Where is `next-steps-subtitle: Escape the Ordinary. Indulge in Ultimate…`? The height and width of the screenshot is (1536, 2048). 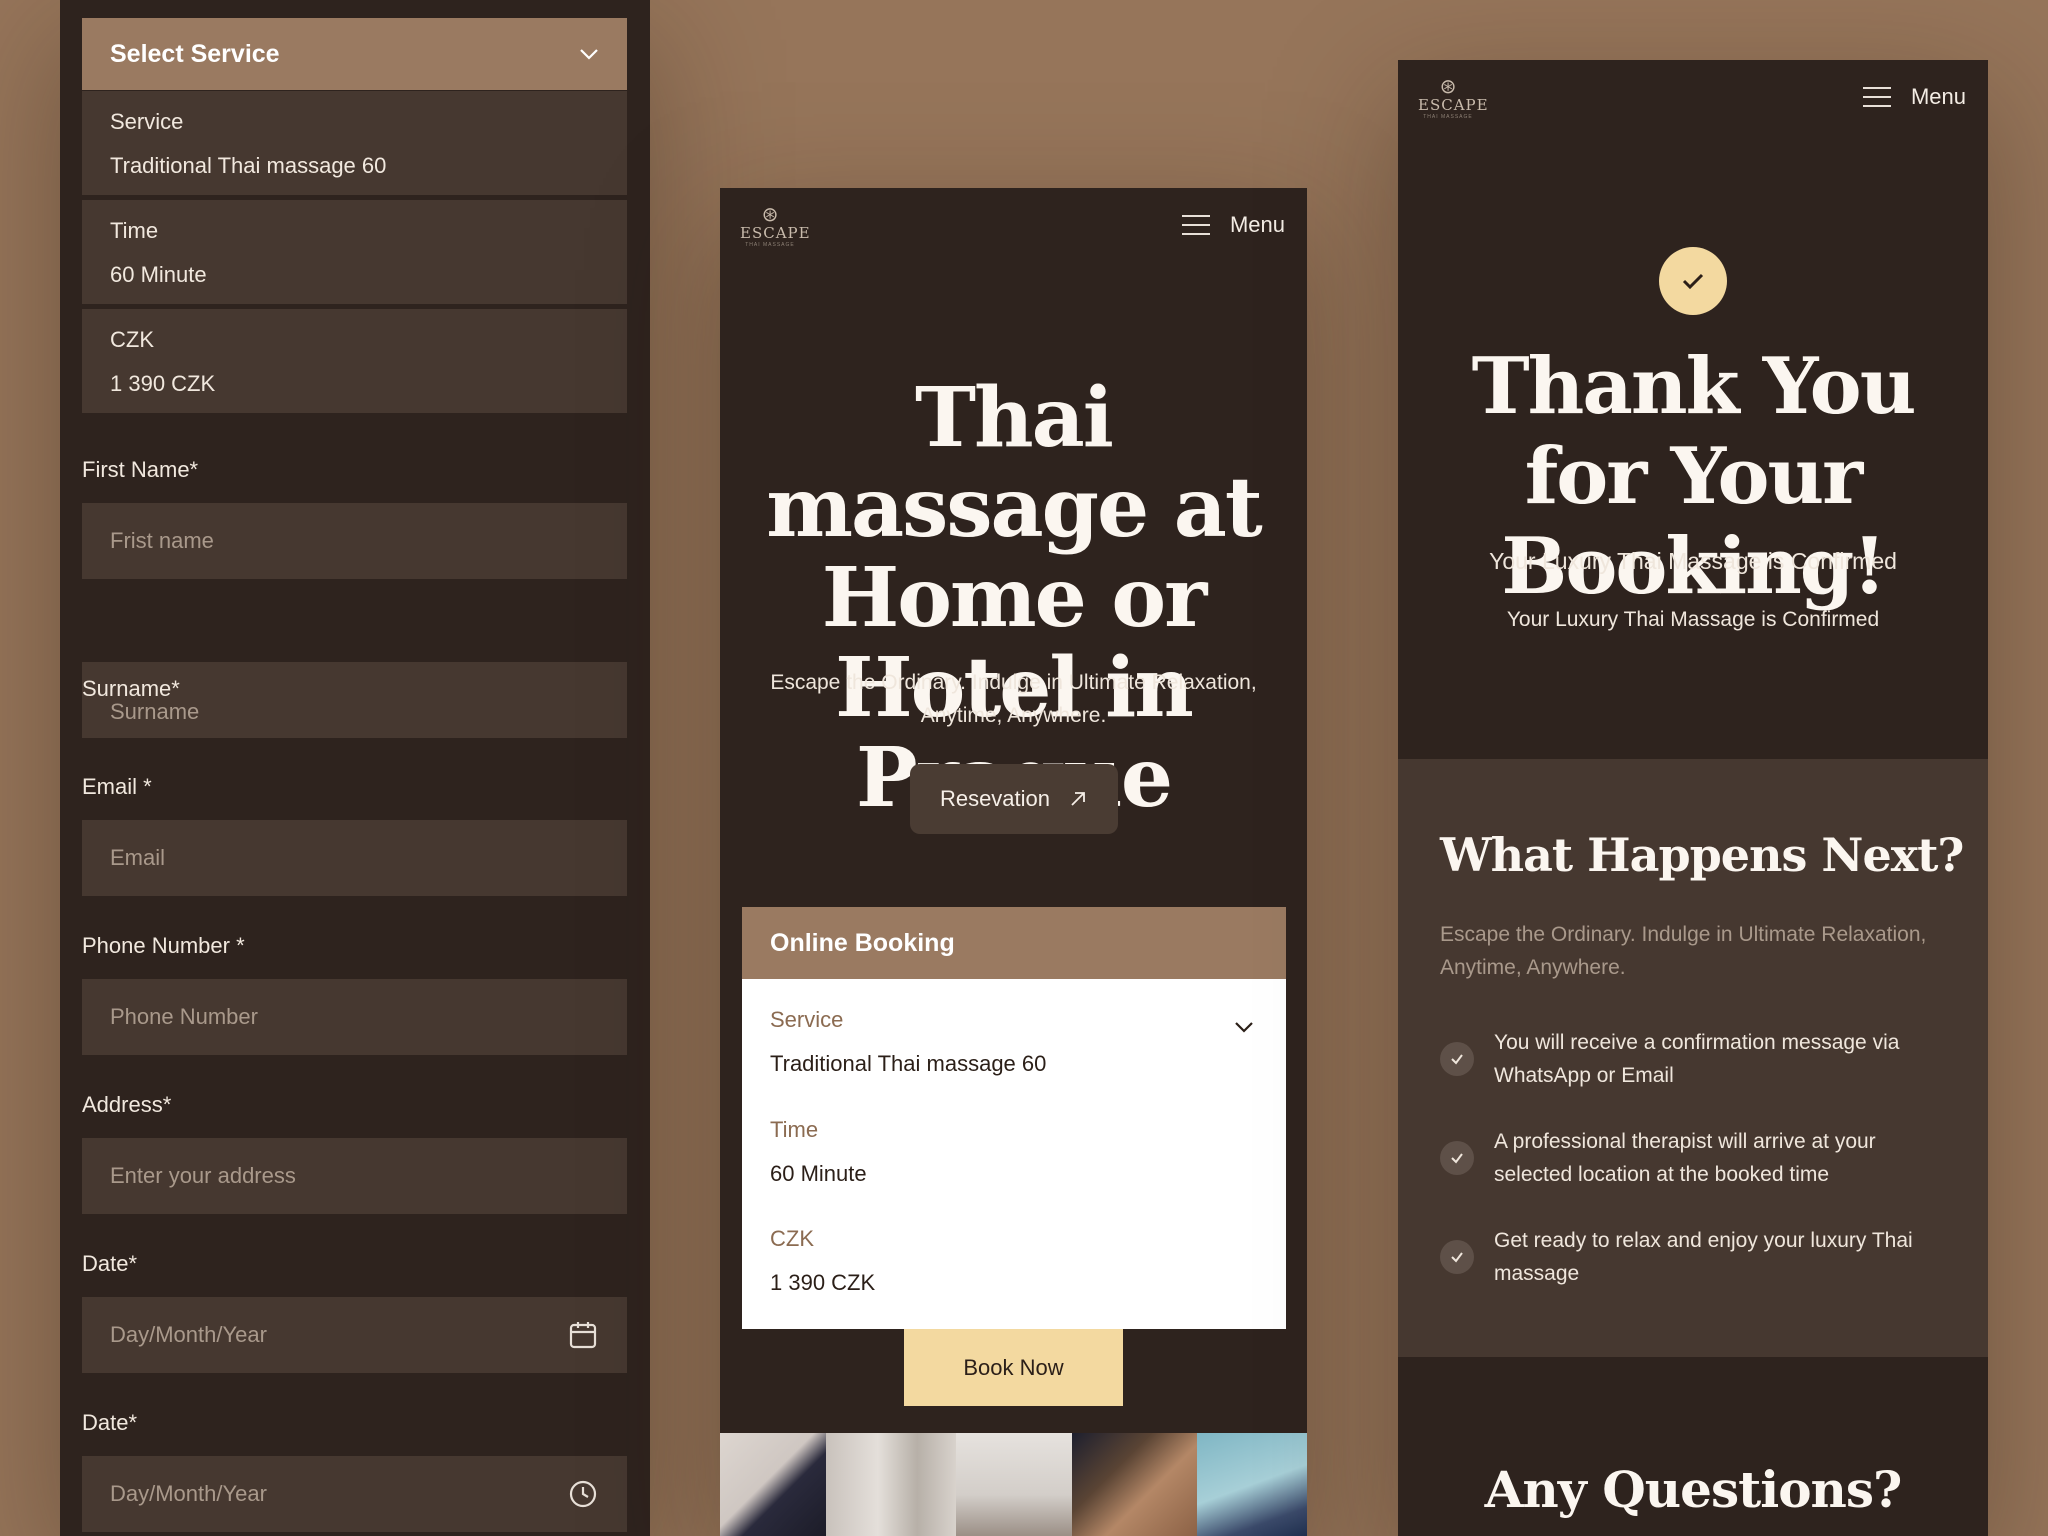
next-steps-subtitle: Escape the Ordinary. Indulge in Ultimate… is located at coordinates (1683, 951).